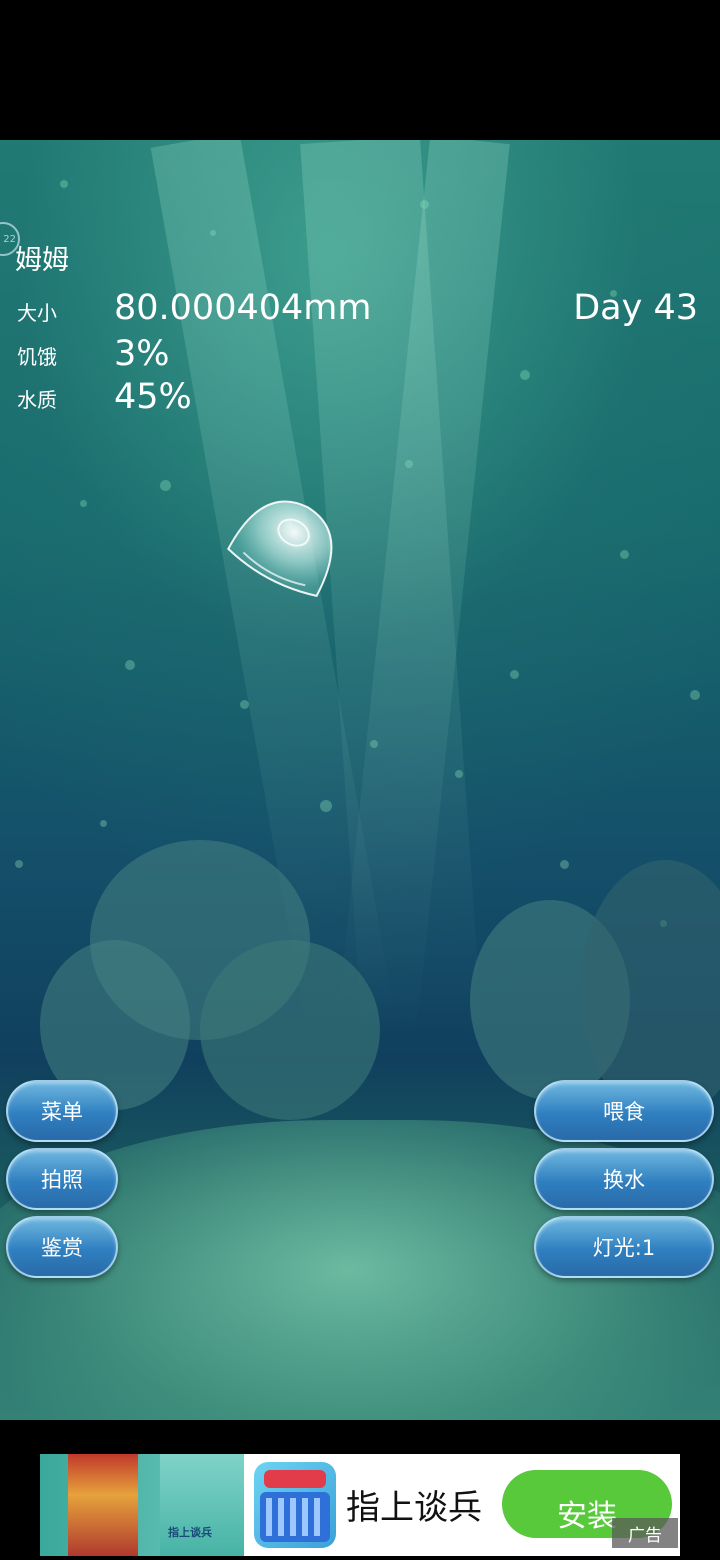 Image resolution: width=720 pixels, height=1560 pixels. What do you see at coordinates (624, 1111) in the screenshot?
I see `feed-button: 喂食` at bounding box center [624, 1111].